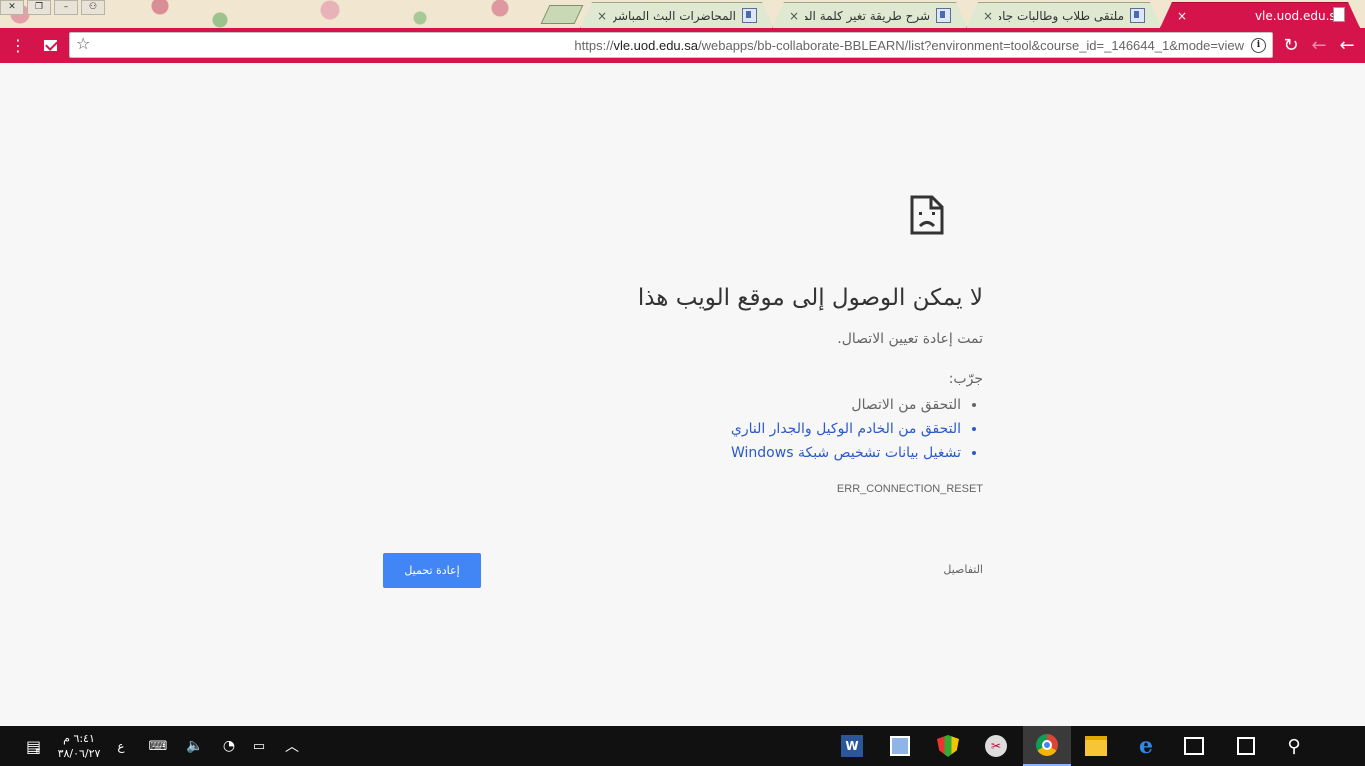 The image size is (1365, 766). Describe the element at coordinates (158, 746) in the screenshot. I see `keyboard-icon: ⌨` at that location.